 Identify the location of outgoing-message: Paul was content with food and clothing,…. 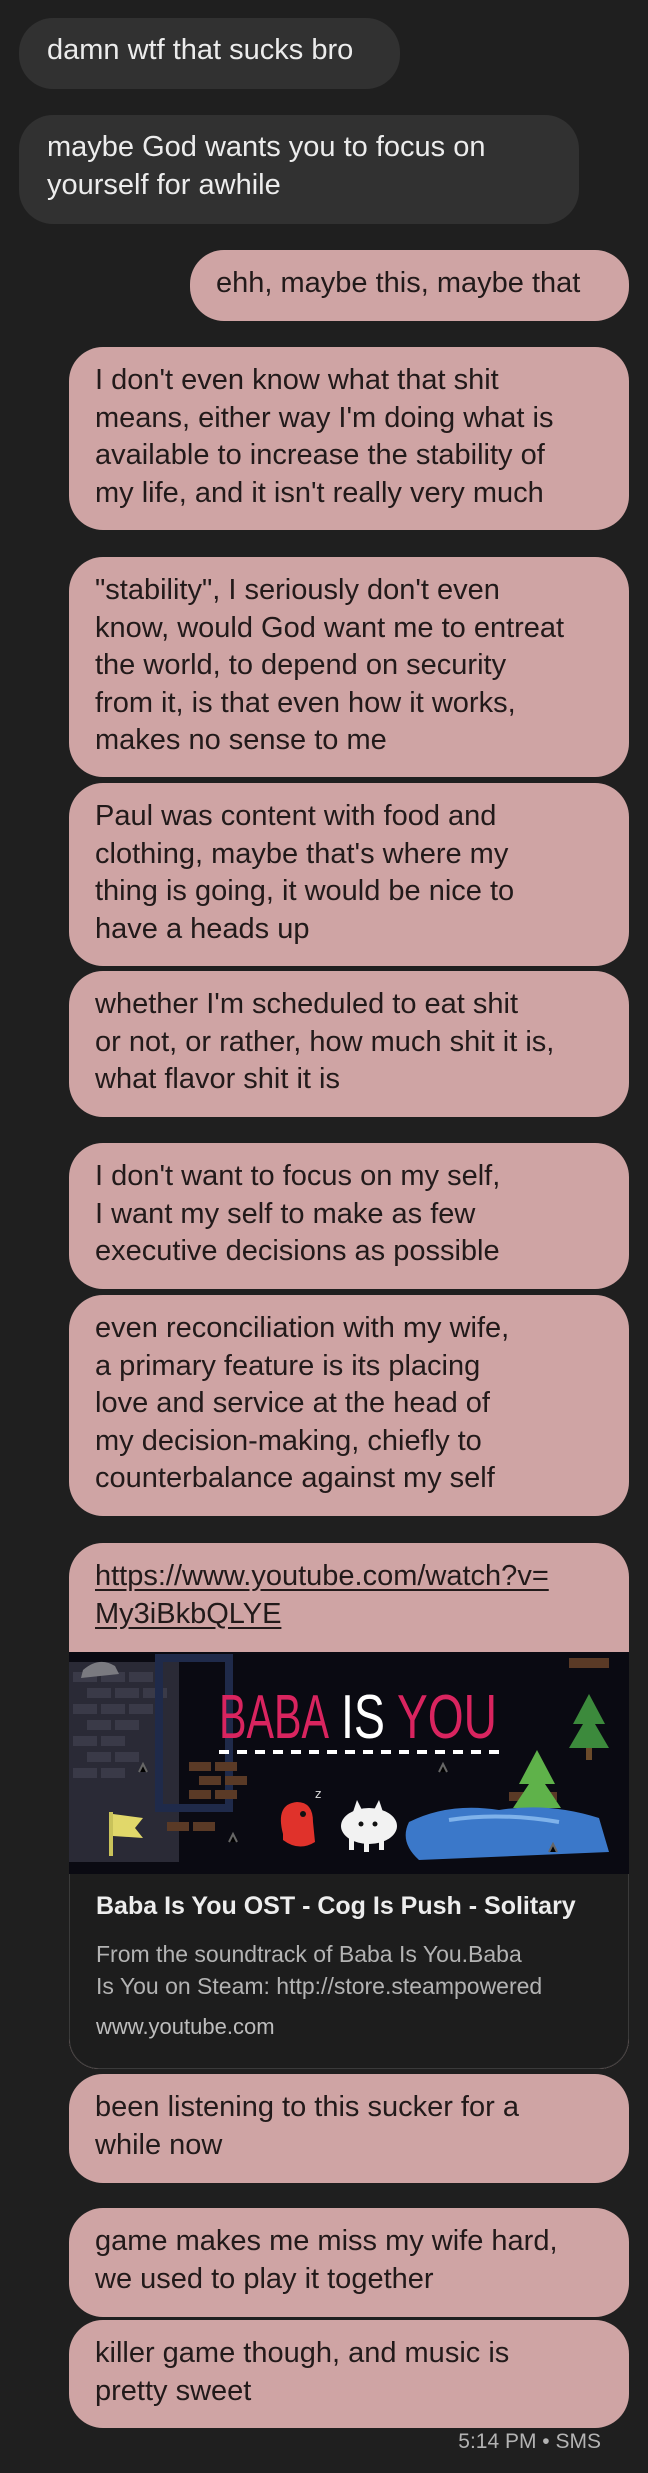
(349, 874).